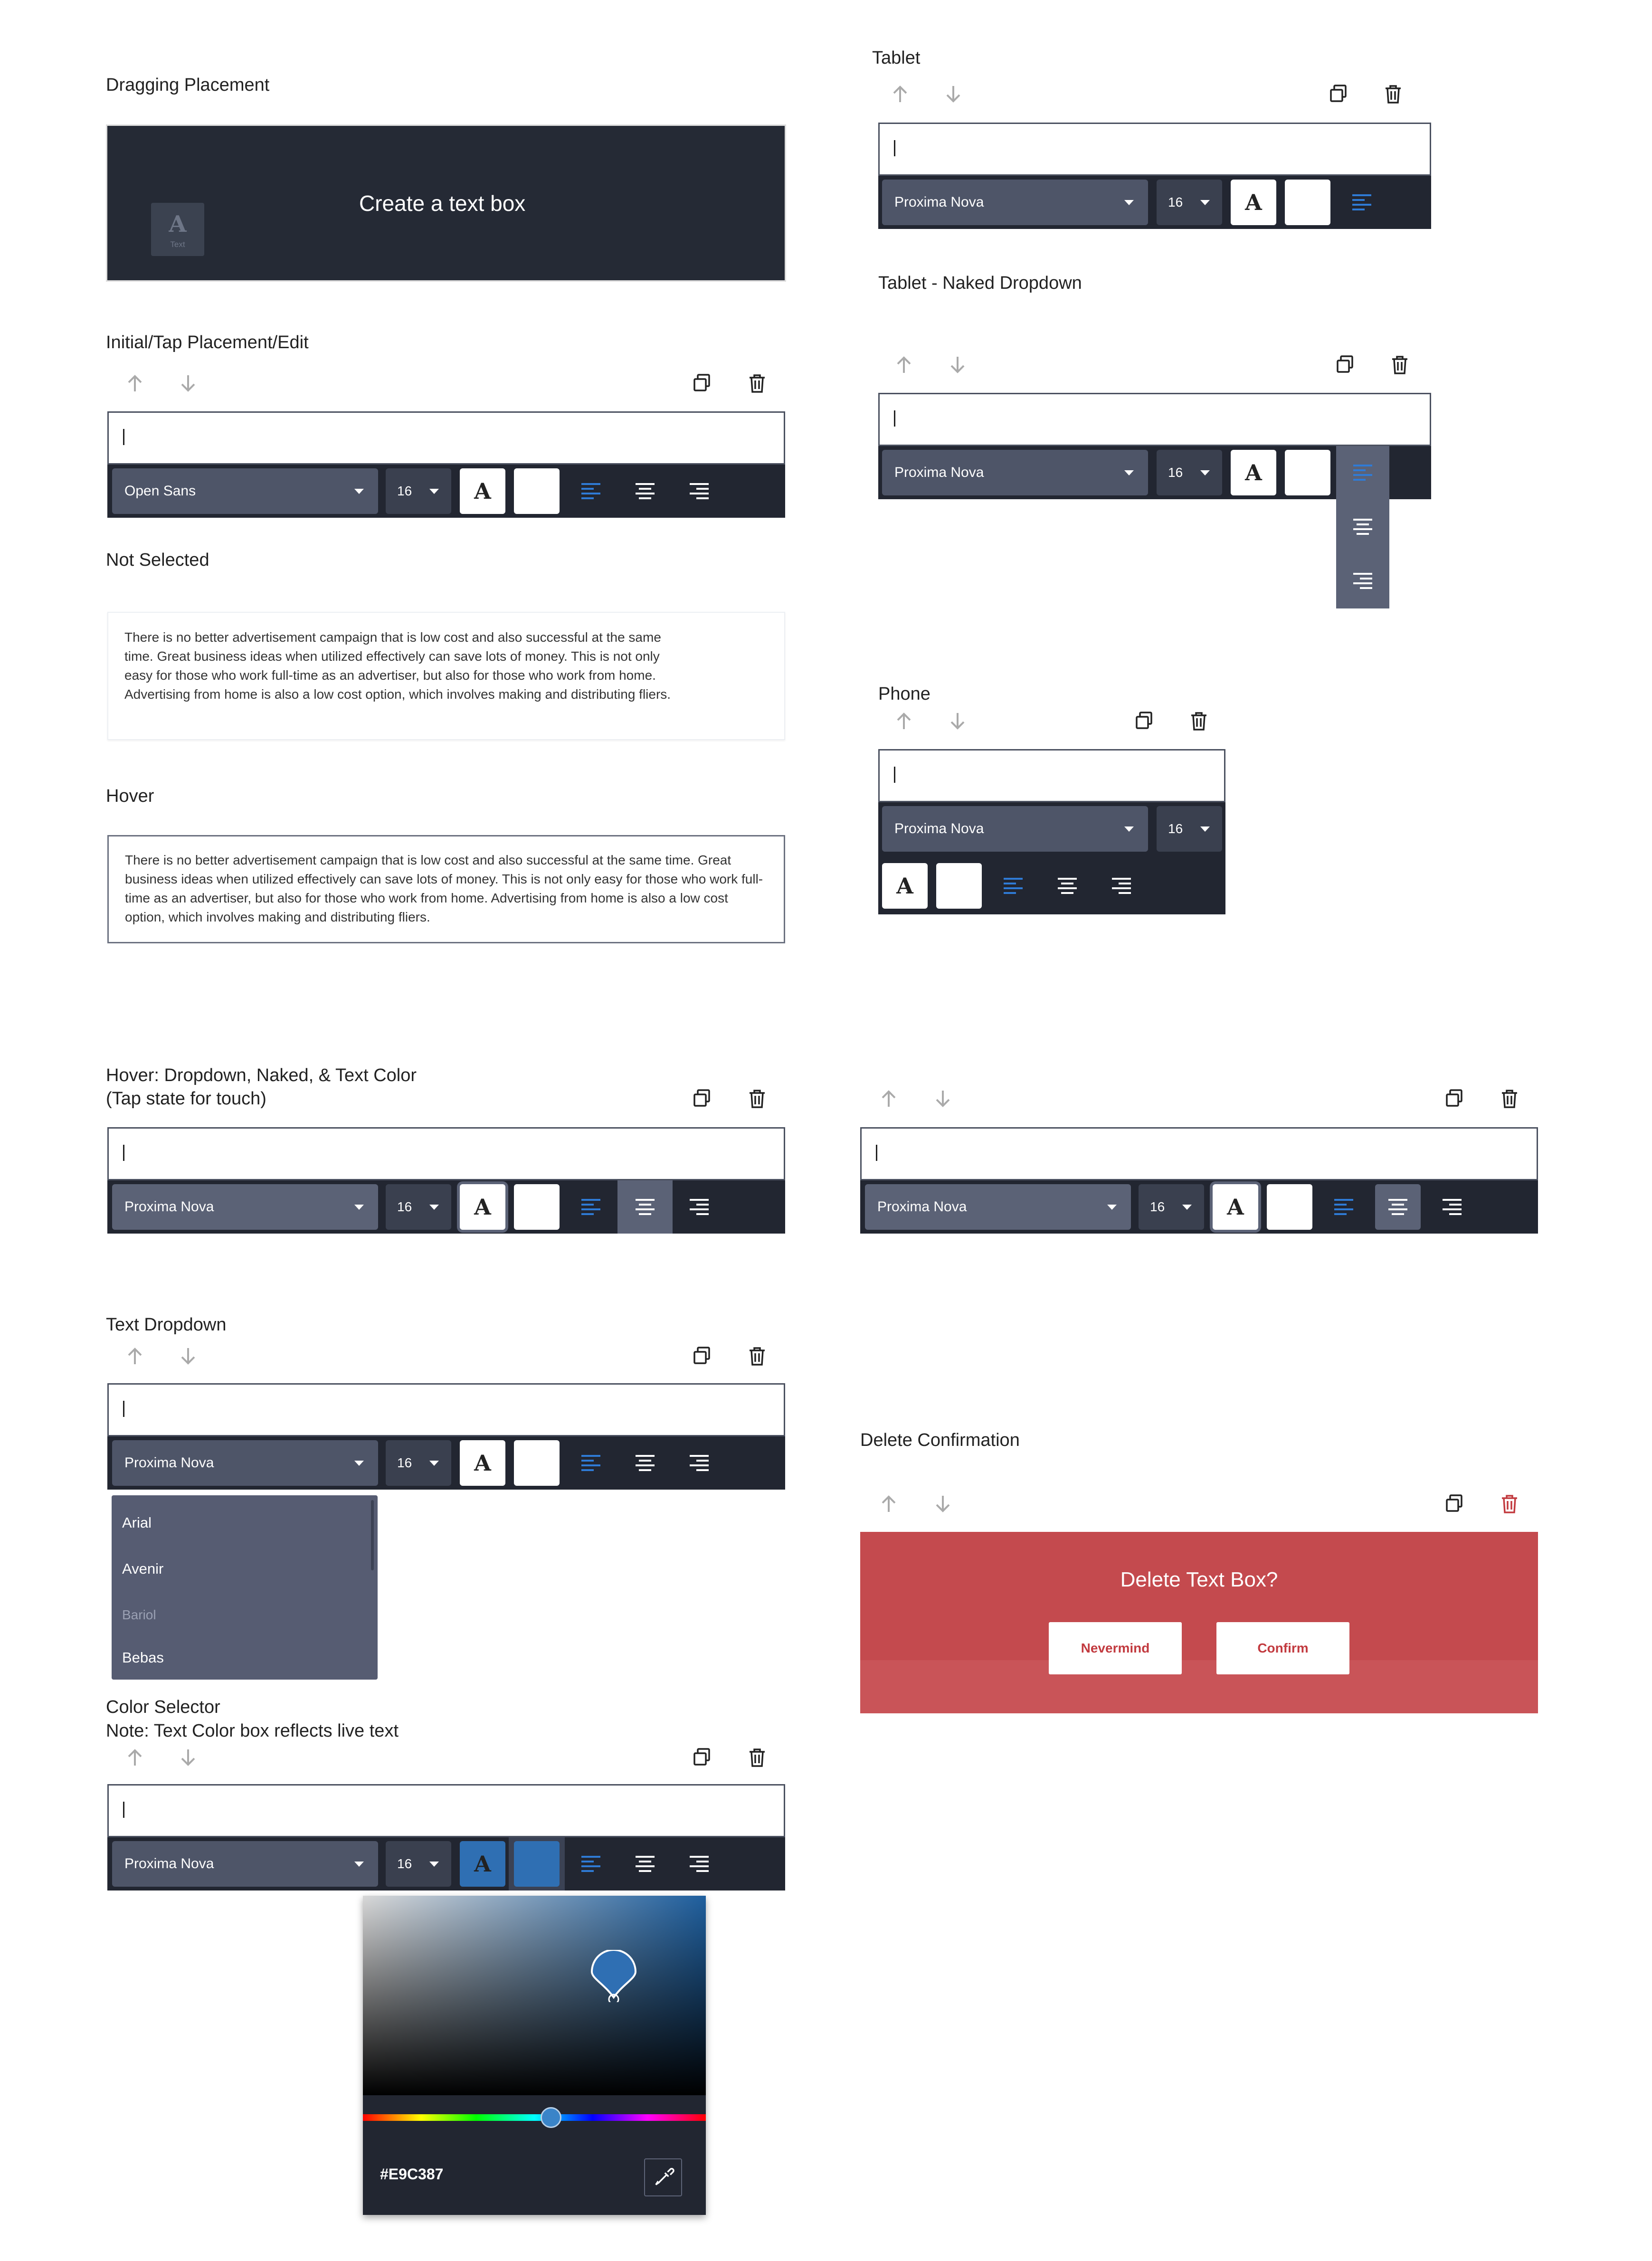 This screenshot has height=2261, width=1652. I want to click on drag-placement-area: A Text Create a text box, so click(446, 203).